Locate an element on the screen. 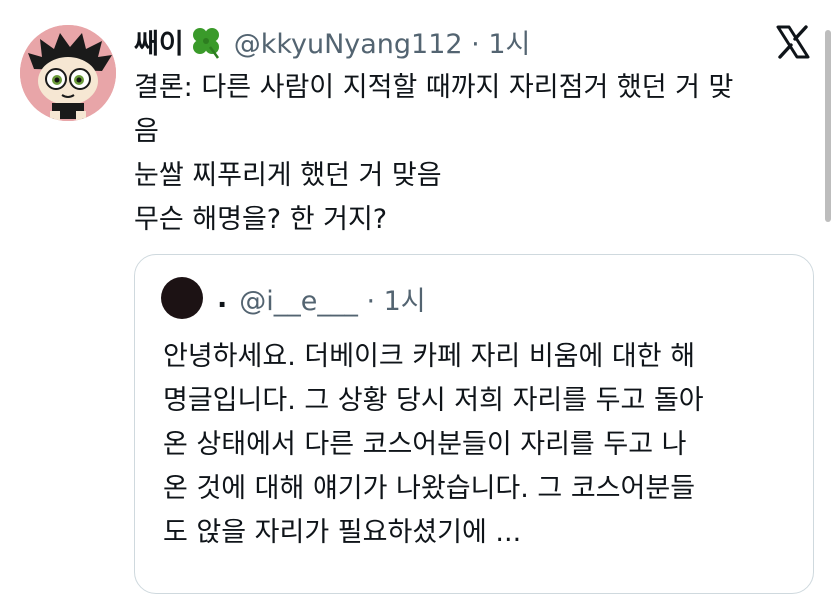  tweet-text-line: 결론: 다른 사람이 지적할 때까지 자리점거 했던 거 맞 is located at coordinates (434, 87).